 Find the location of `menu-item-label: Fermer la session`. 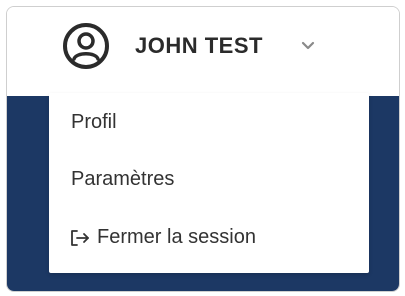

menu-item-label: Fermer la session is located at coordinates (176, 237).